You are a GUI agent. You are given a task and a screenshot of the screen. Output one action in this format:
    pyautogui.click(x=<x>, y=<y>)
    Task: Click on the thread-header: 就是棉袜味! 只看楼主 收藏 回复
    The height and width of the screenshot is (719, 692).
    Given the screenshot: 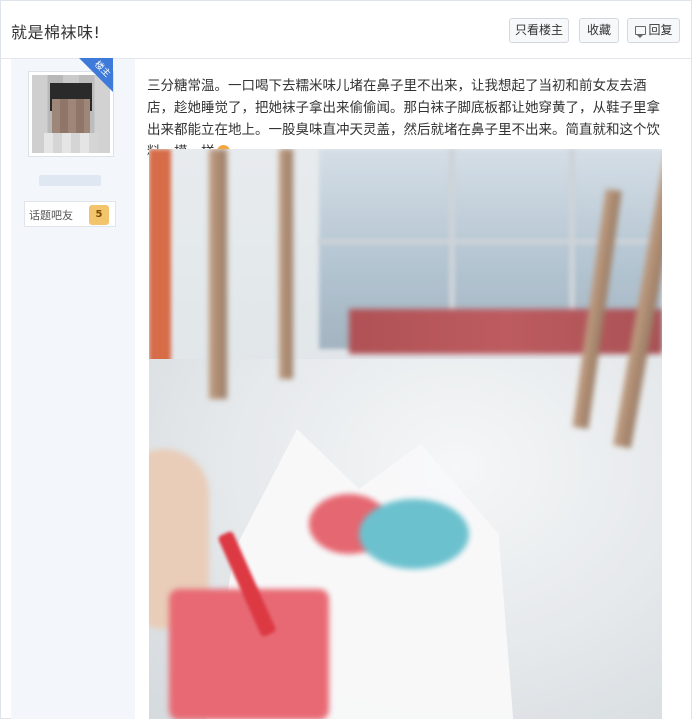 What is the action you would take?
    pyautogui.click(x=346, y=30)
    